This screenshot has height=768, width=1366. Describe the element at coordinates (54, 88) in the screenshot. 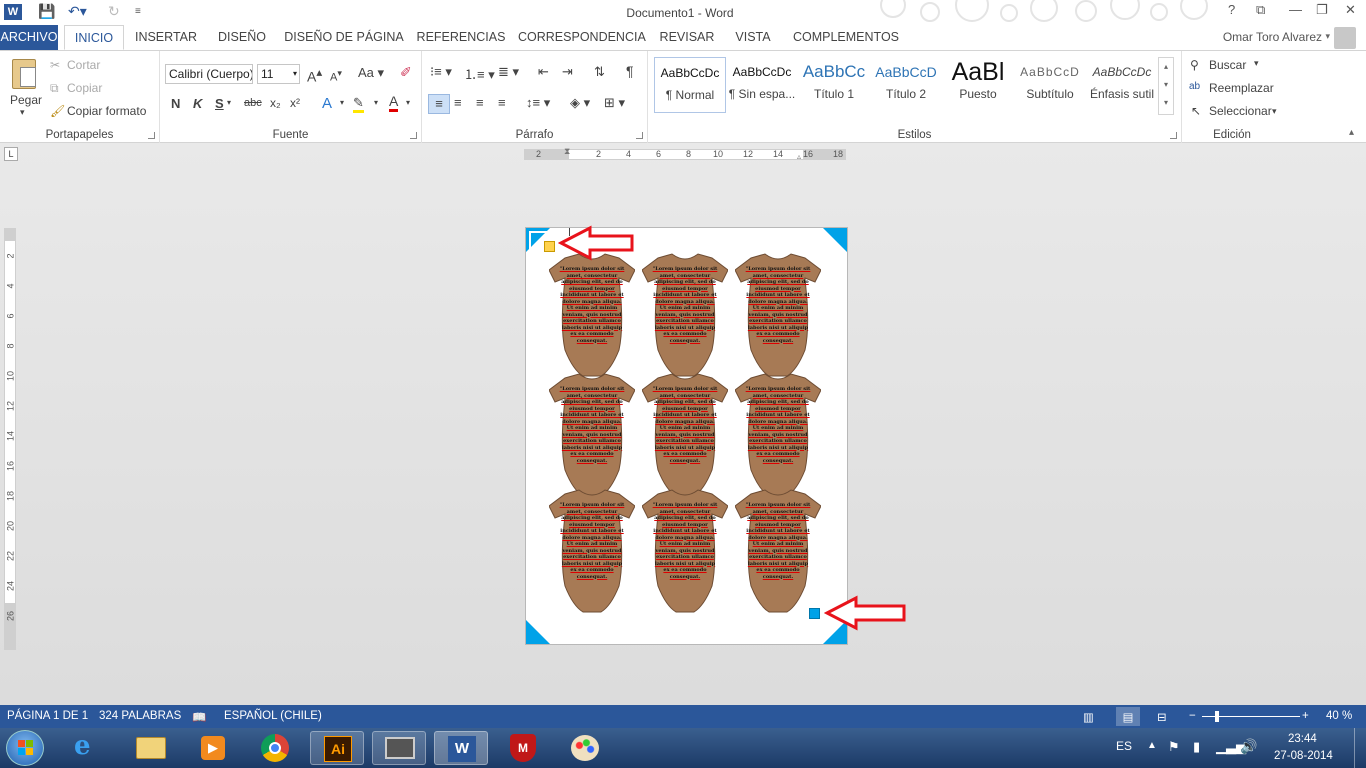

I see `copy-icon: ⧉` at that location.